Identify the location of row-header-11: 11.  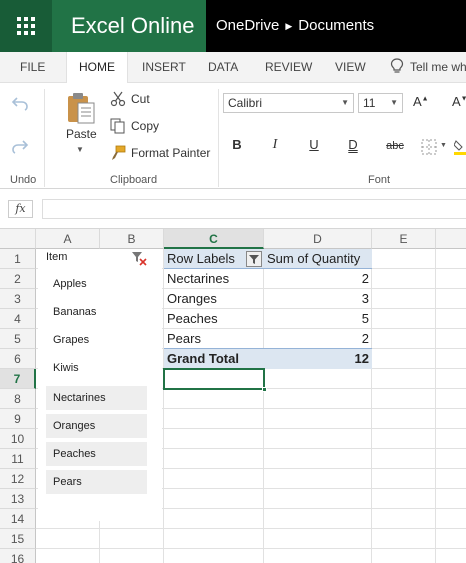
(18, 459).